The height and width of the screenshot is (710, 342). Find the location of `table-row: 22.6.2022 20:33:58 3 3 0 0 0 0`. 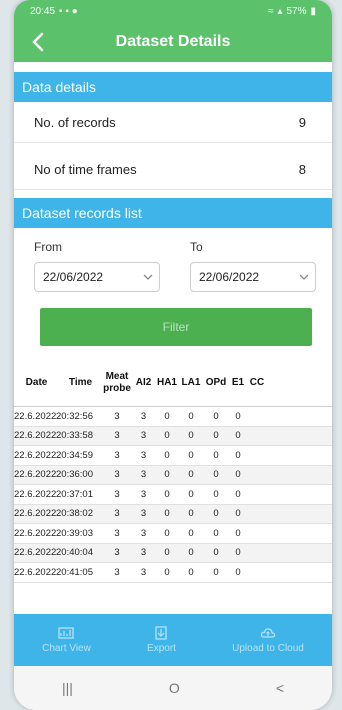

table-row: 22.6.2022 20:33:58 3 3 0 0 0 0 is located at coordinates (173, 436).